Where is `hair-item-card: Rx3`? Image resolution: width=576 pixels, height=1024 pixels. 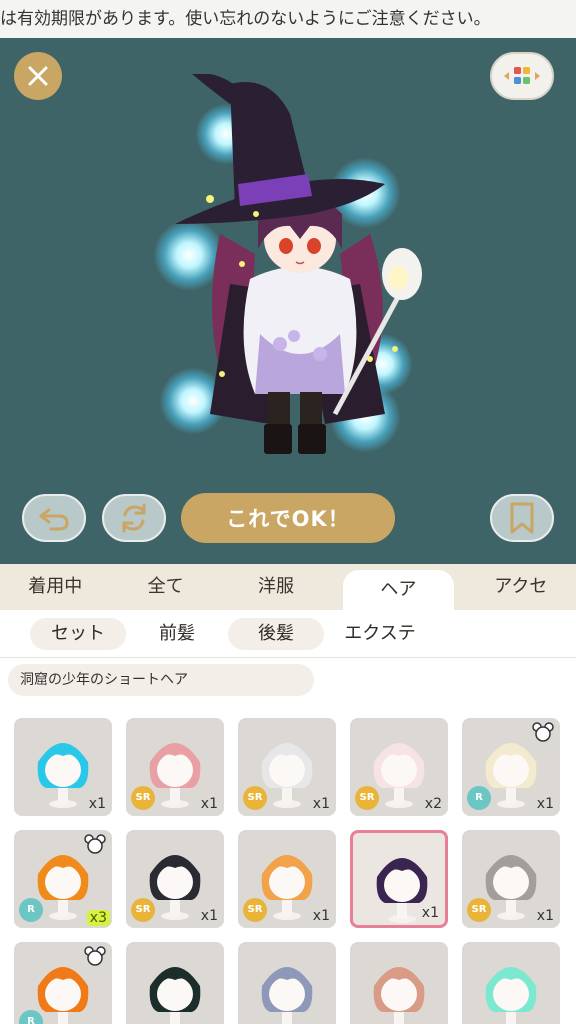 hair-item-card: Rx3 is located at coordinates (63, 879).